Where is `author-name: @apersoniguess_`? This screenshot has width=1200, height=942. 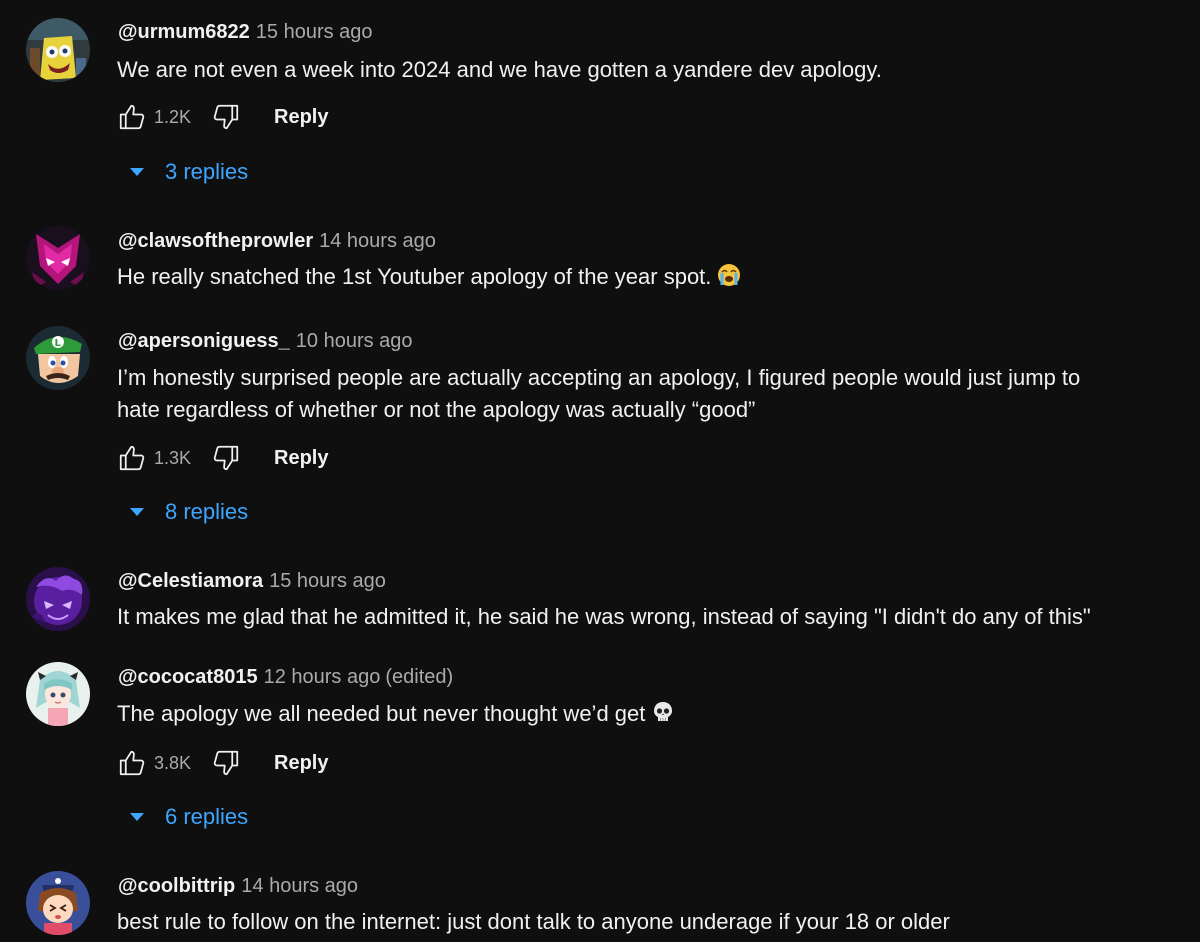
author-name: @apersoniguess_ is located at coordinates (204, 341).